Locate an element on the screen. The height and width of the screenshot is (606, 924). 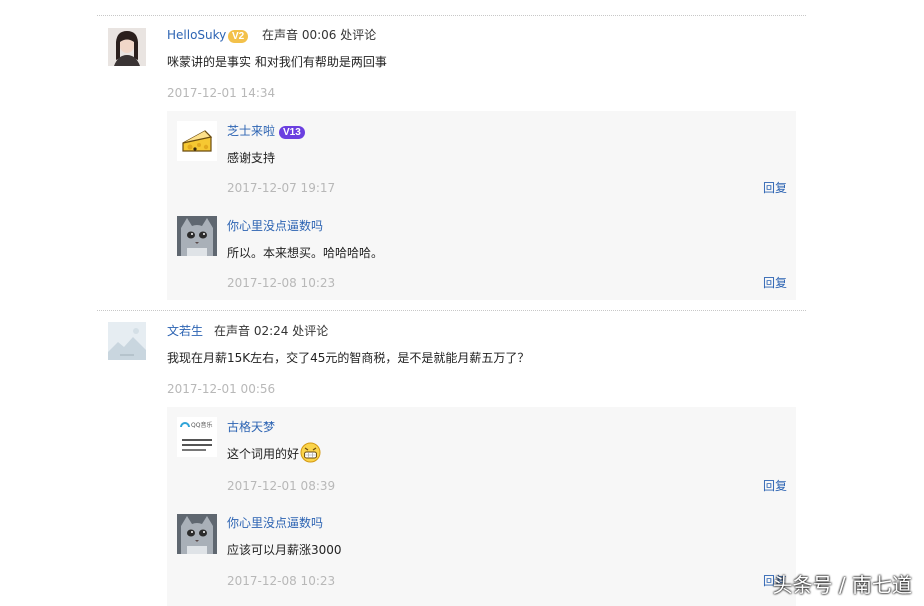
reply-text: 这个词用的好 is located at coordinates (263, 454).